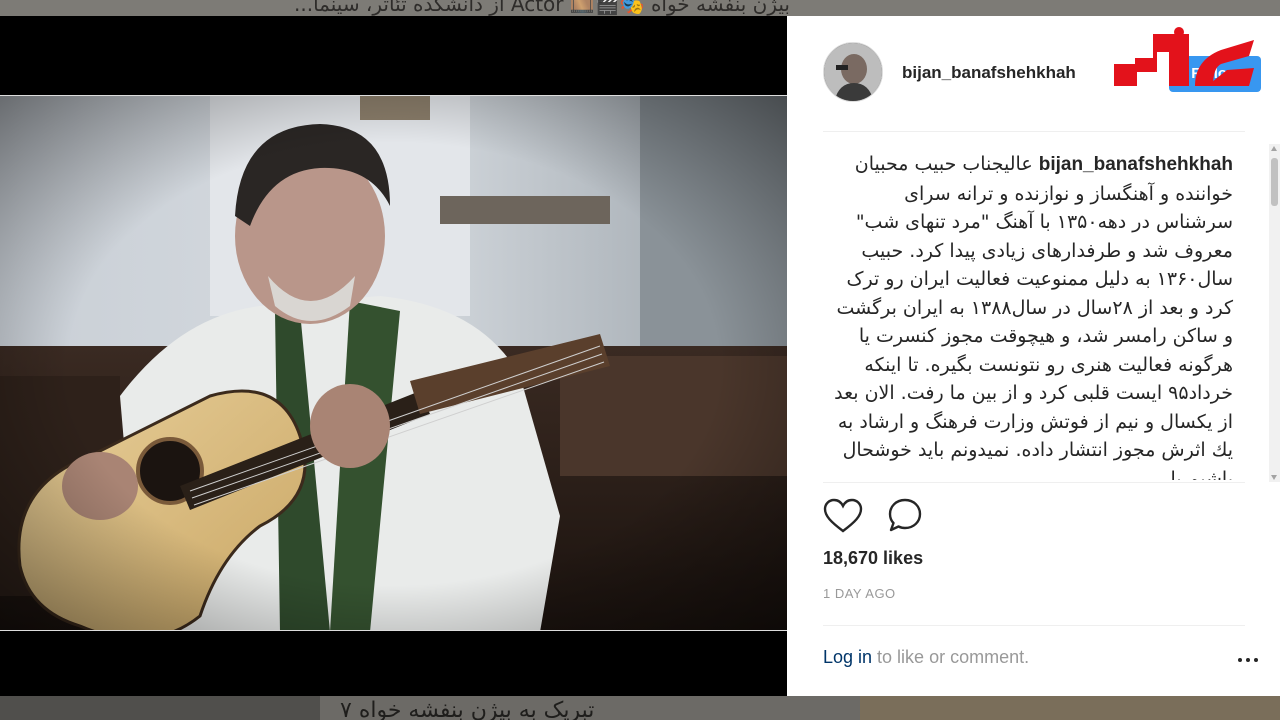 The image size is (1280, 720). Describe the element at coordinates (160, 708) in the screenshot. I see `background-footer-image-left` at that location.